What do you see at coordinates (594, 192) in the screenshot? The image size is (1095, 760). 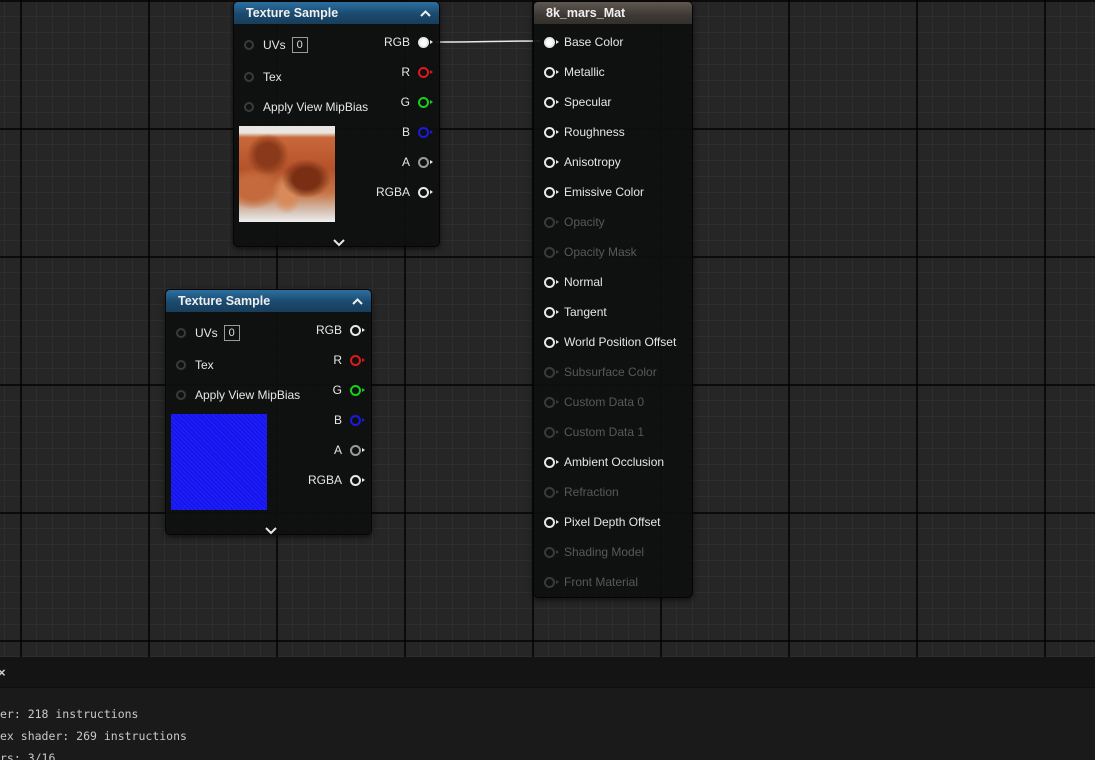 I see `input-pin-emissive-color: Emissive Color` at bounding box center [594, 192].